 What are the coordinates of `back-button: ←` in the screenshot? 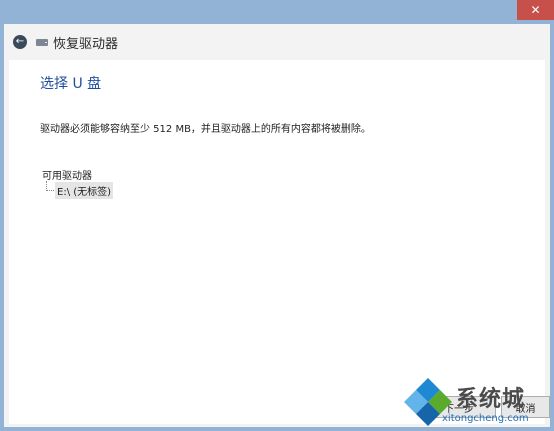 It's located at (20, 42).